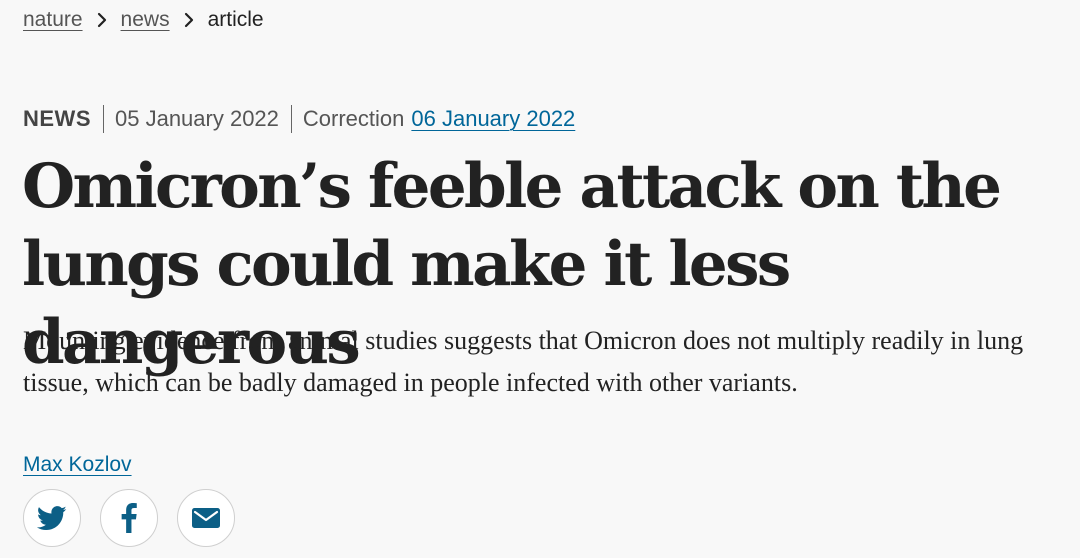  I want to click on share-twitter-button, so click(52, 518).